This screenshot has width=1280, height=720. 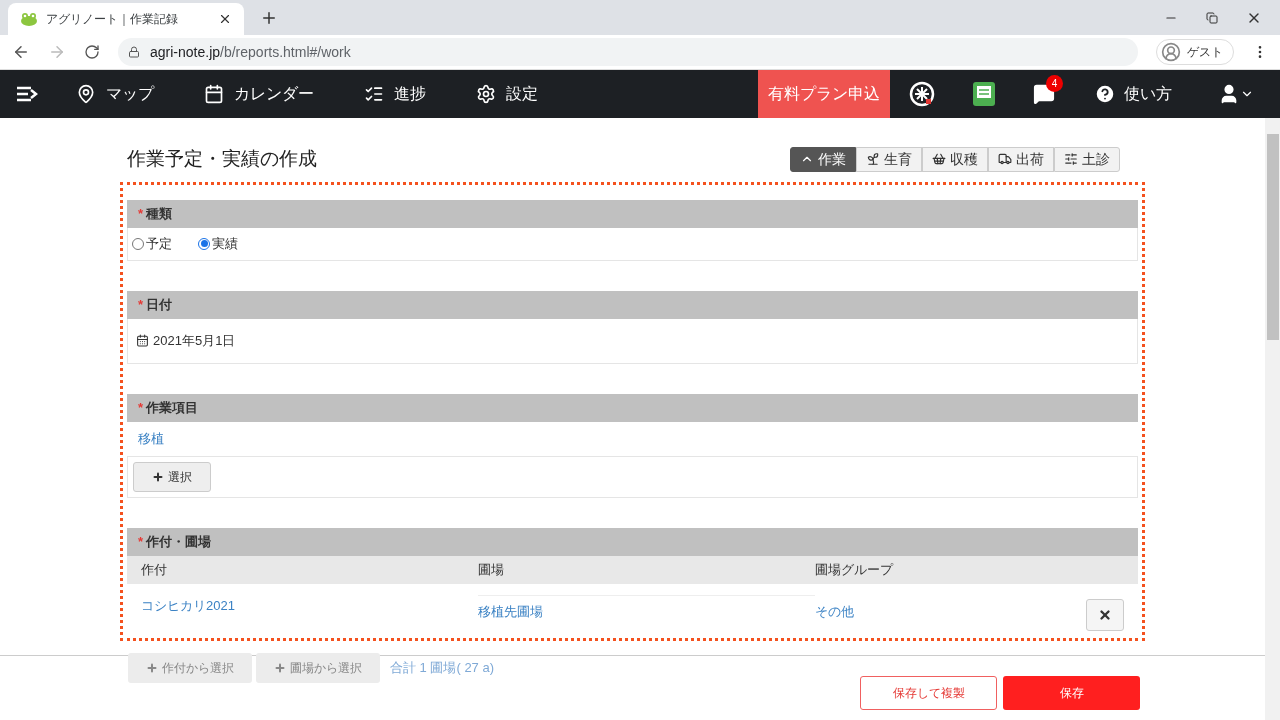 What do you see at coordinates (1105, 94) in the screenshot?
I see `help-icon` at bounding box center [1105, 94].